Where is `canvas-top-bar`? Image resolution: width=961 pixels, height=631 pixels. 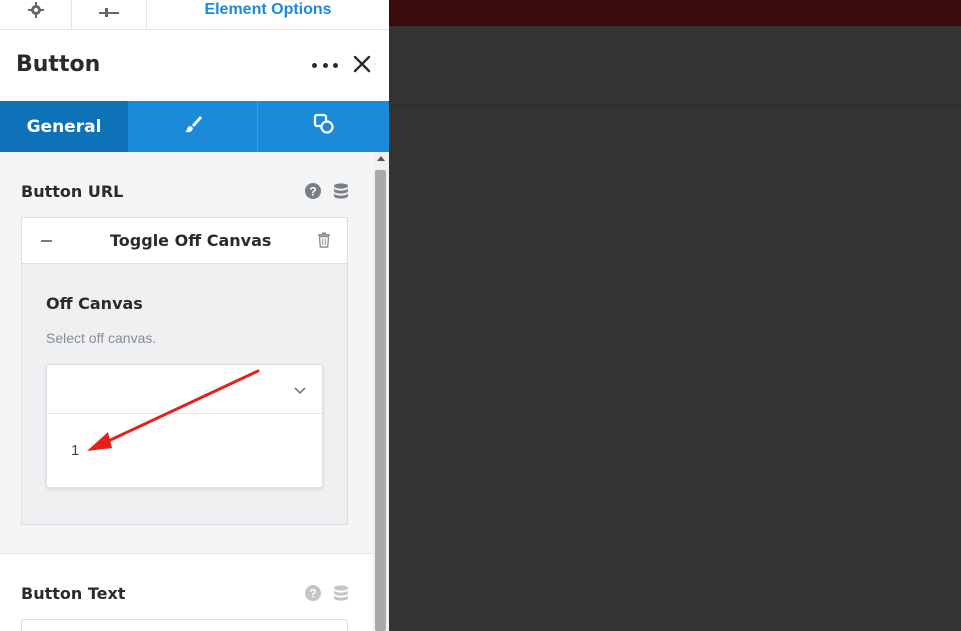 canvas-top-bar is located at coordinates (675, 13).